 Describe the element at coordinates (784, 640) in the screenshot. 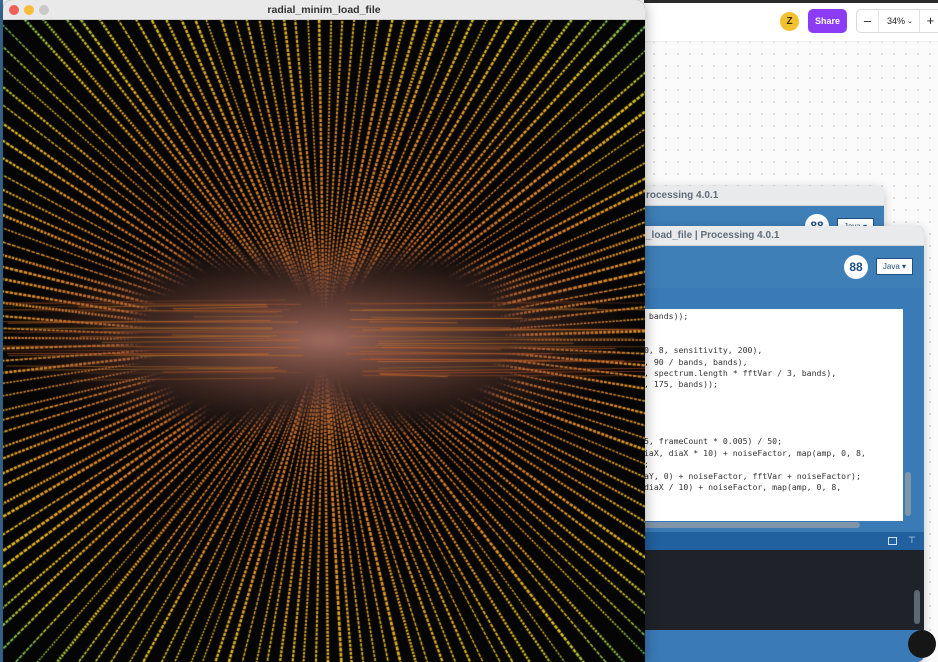

I see `ide-status-bar` at that location.